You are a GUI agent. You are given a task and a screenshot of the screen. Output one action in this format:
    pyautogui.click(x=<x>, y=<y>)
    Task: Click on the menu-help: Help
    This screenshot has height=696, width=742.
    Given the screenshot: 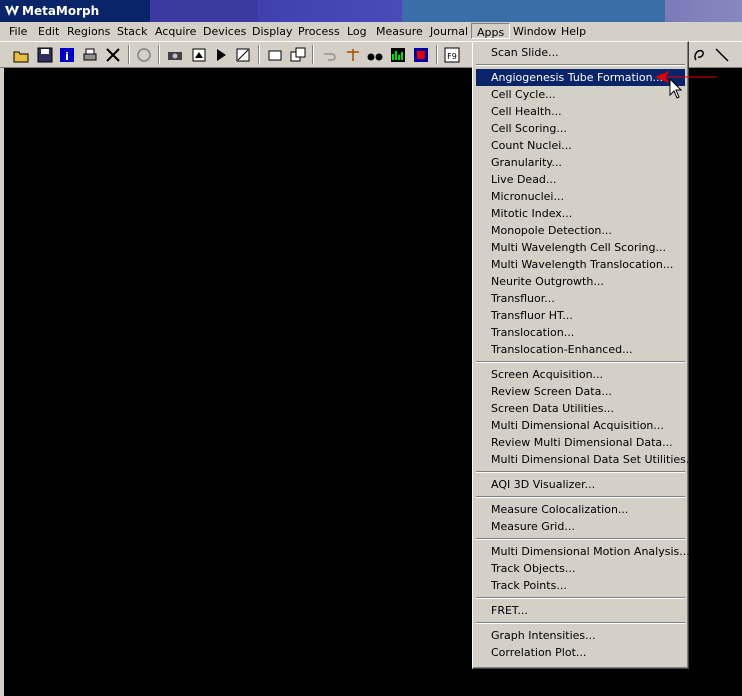 What is the action you would take?
    pyautogui.click(x=573, y=31)
    